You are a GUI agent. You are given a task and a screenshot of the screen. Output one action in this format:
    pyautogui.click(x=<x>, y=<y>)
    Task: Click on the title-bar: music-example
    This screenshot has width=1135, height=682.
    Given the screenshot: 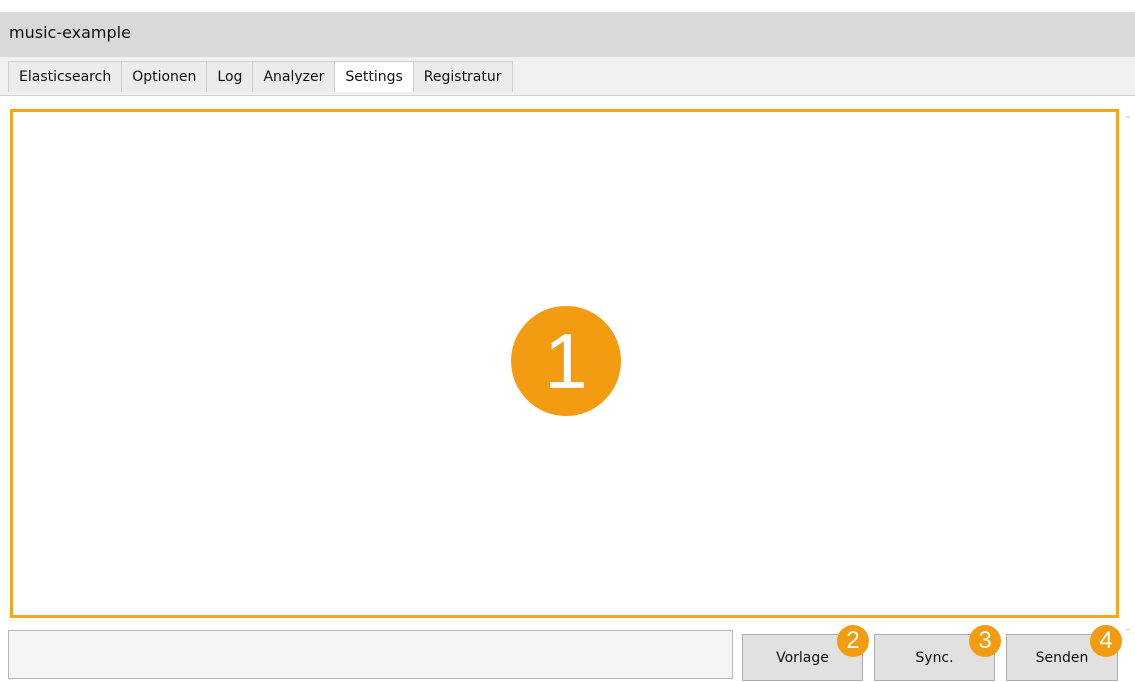 What is the action you would take?
    pyautogui.click(x=567, y=34)
    